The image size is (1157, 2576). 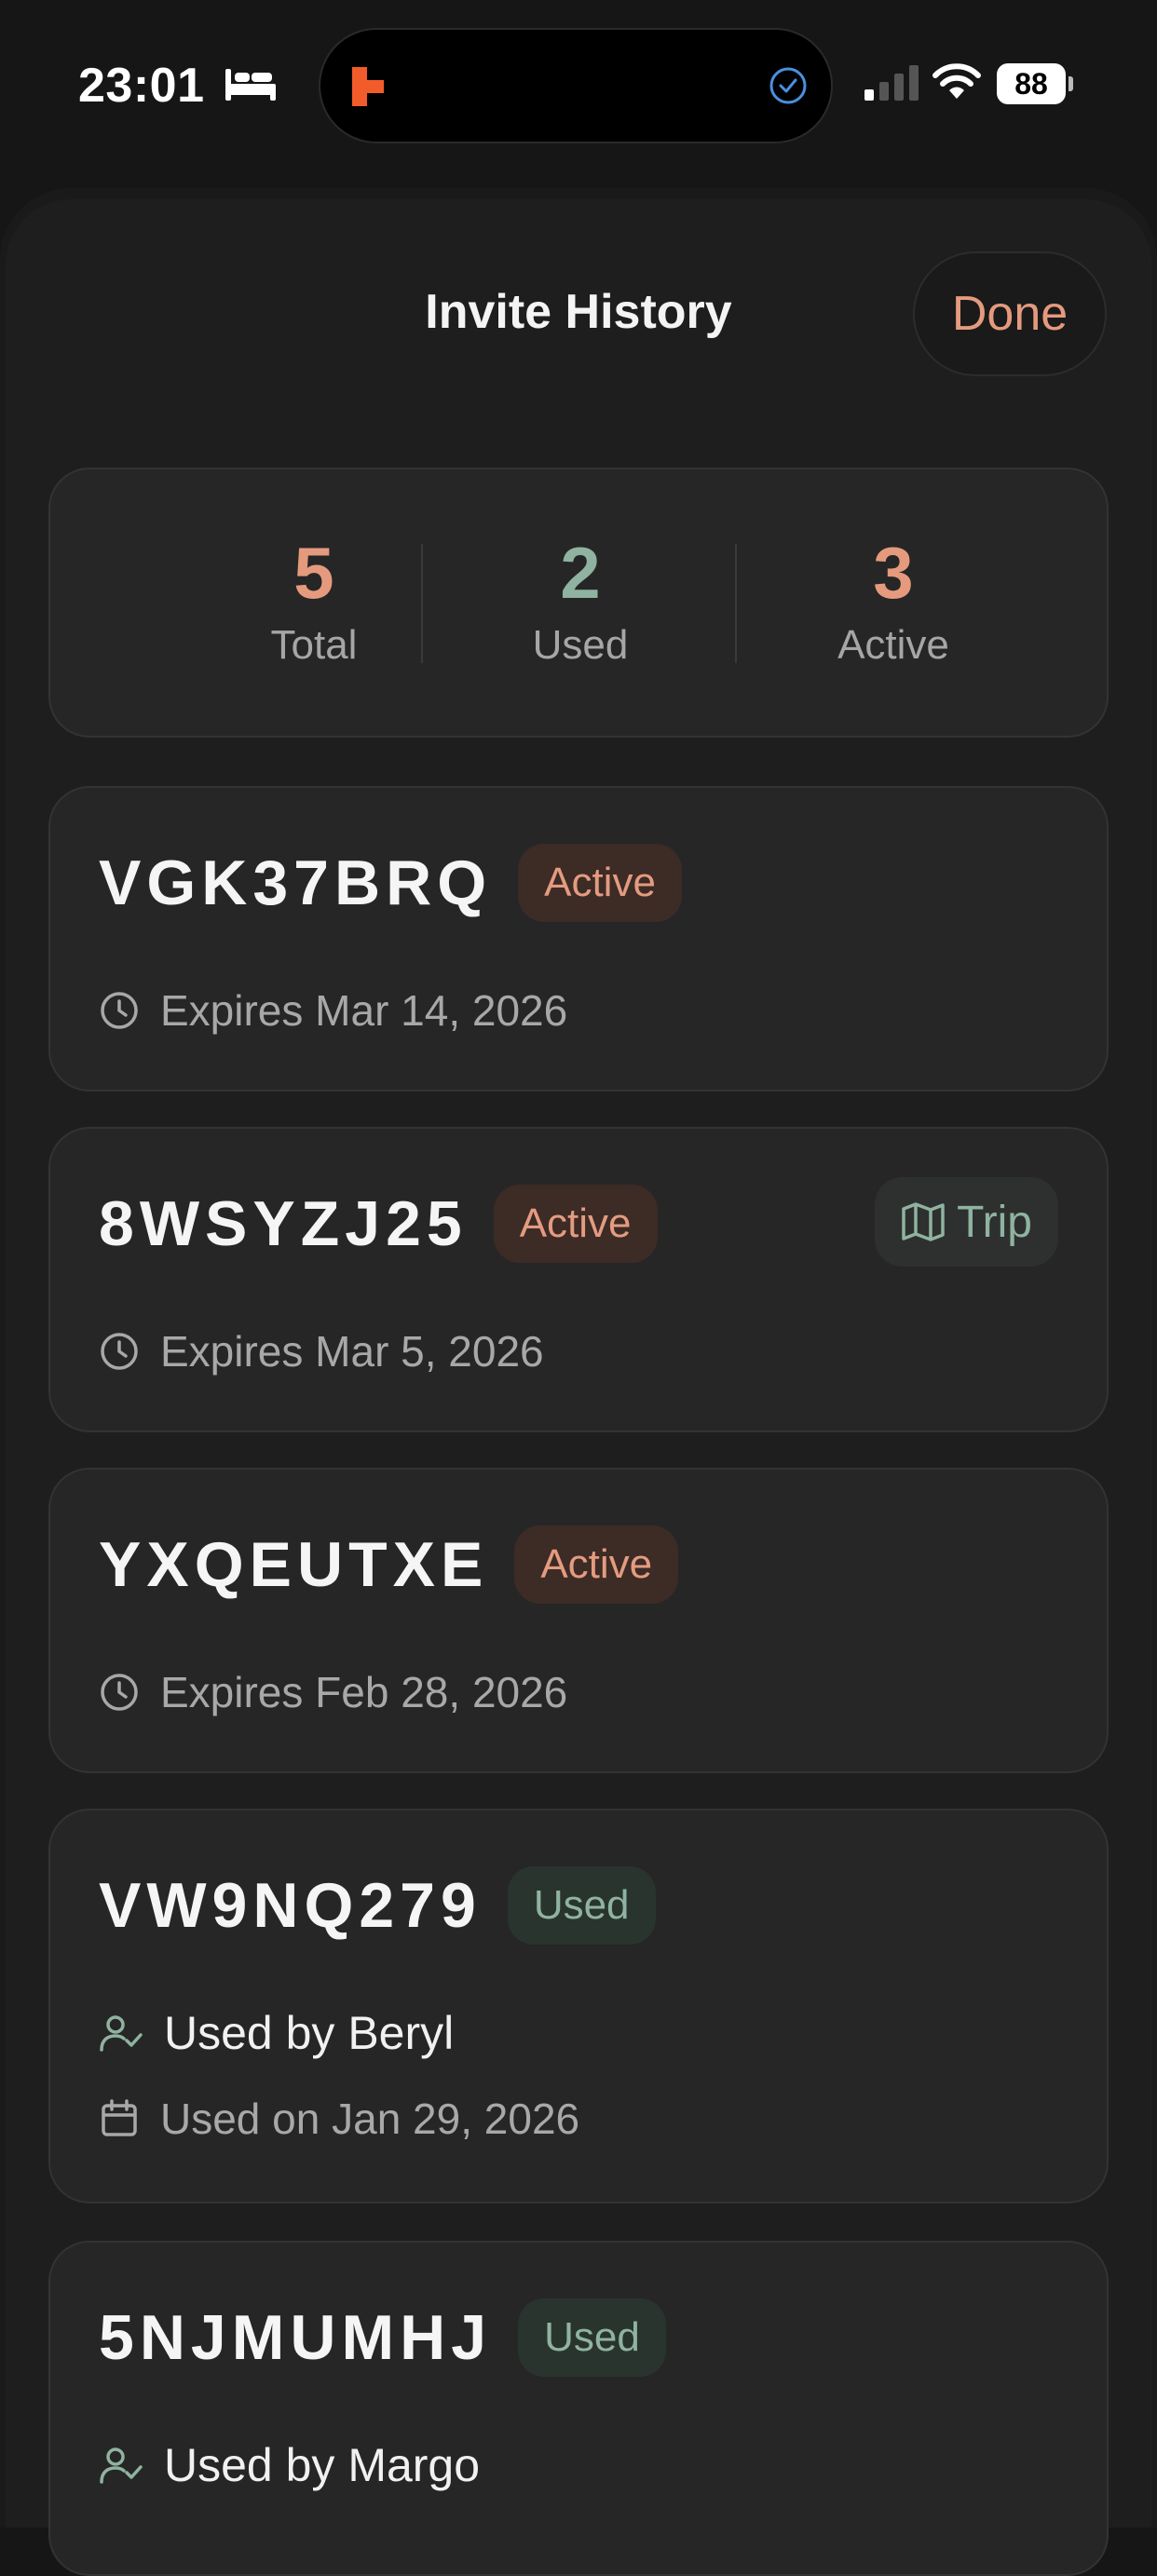 What do you see at coordinates (580, 645) in the screenshot?
I see `stat-used-label: Used` at bounding box center [580, 645].